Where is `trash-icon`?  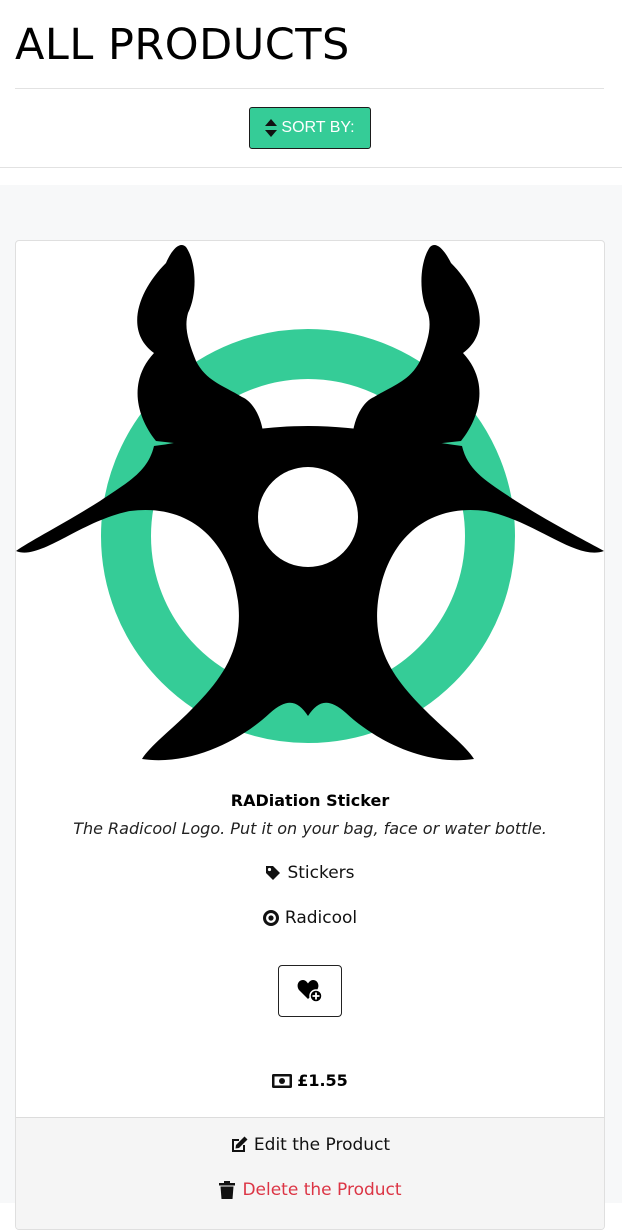 trash-icon is located at coordinates (227, 1190).